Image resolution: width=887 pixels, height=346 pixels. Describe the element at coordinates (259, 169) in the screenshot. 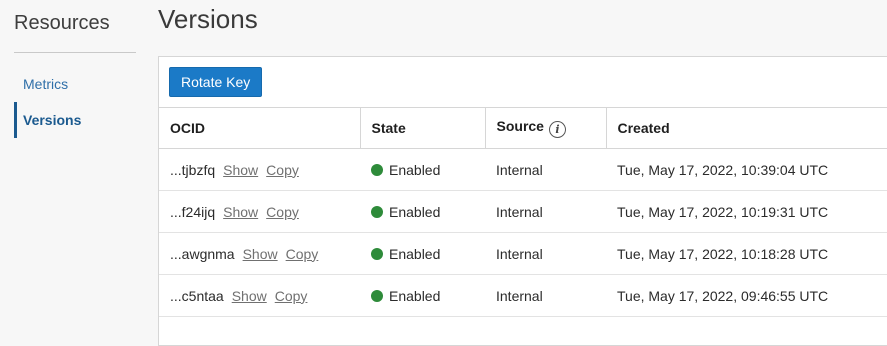

I see `ocid-cell: ...tjbzfq Show Copy` at that location.